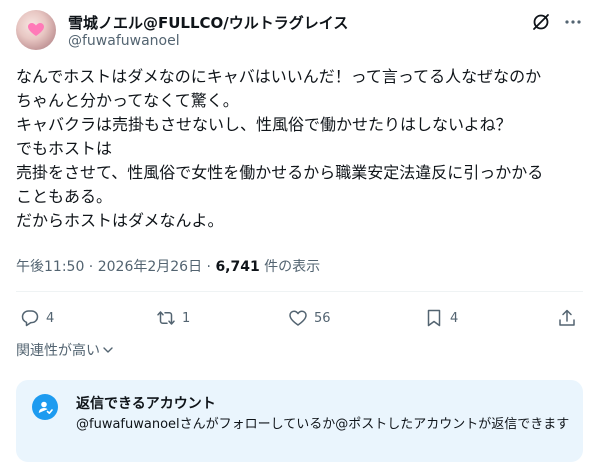 This screenshot has height=476, width=599. I want to click on action-bar: 4 1 56 4, so click(299, 318).